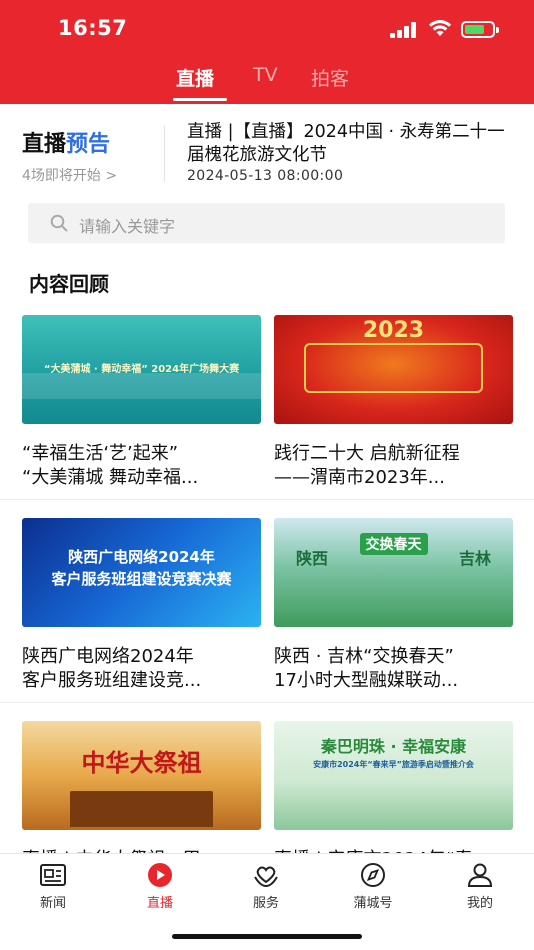  Describe the element at coordinates (88, 144) in the screenshot. I see `live-preview-title-highlight: 预告` at that location.